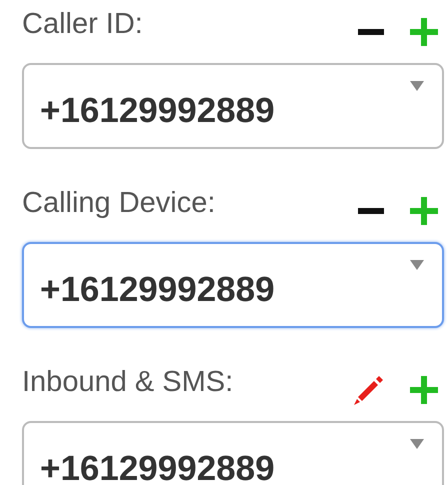  Describe the element at coordinates (82, 24) in the screenshot. I see `field-label: Caller ID:` at that location.